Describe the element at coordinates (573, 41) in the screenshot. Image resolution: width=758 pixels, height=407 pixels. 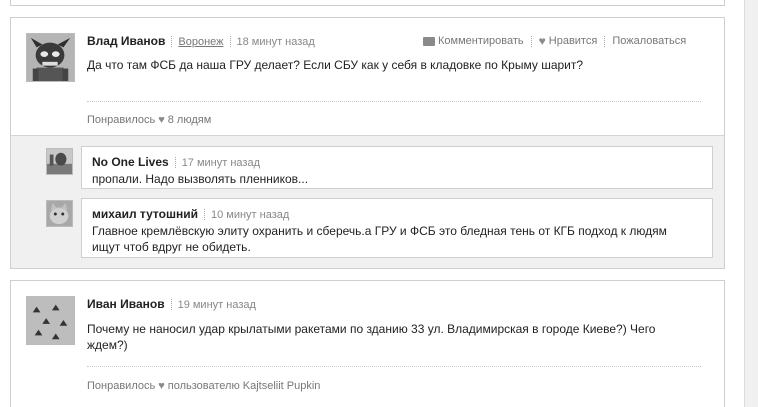
I see `like-button: Нравится` at that location.